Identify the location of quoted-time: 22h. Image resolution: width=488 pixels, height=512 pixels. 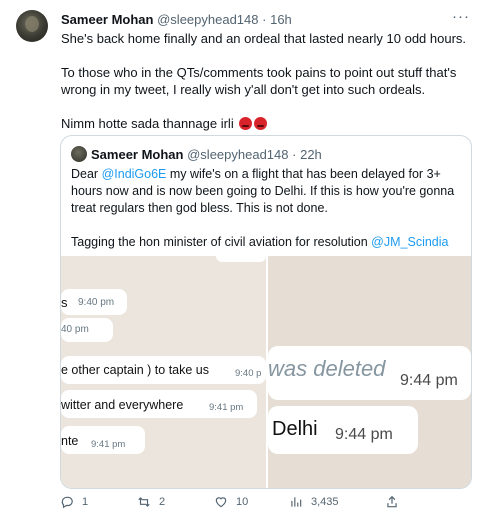
(311, 154).